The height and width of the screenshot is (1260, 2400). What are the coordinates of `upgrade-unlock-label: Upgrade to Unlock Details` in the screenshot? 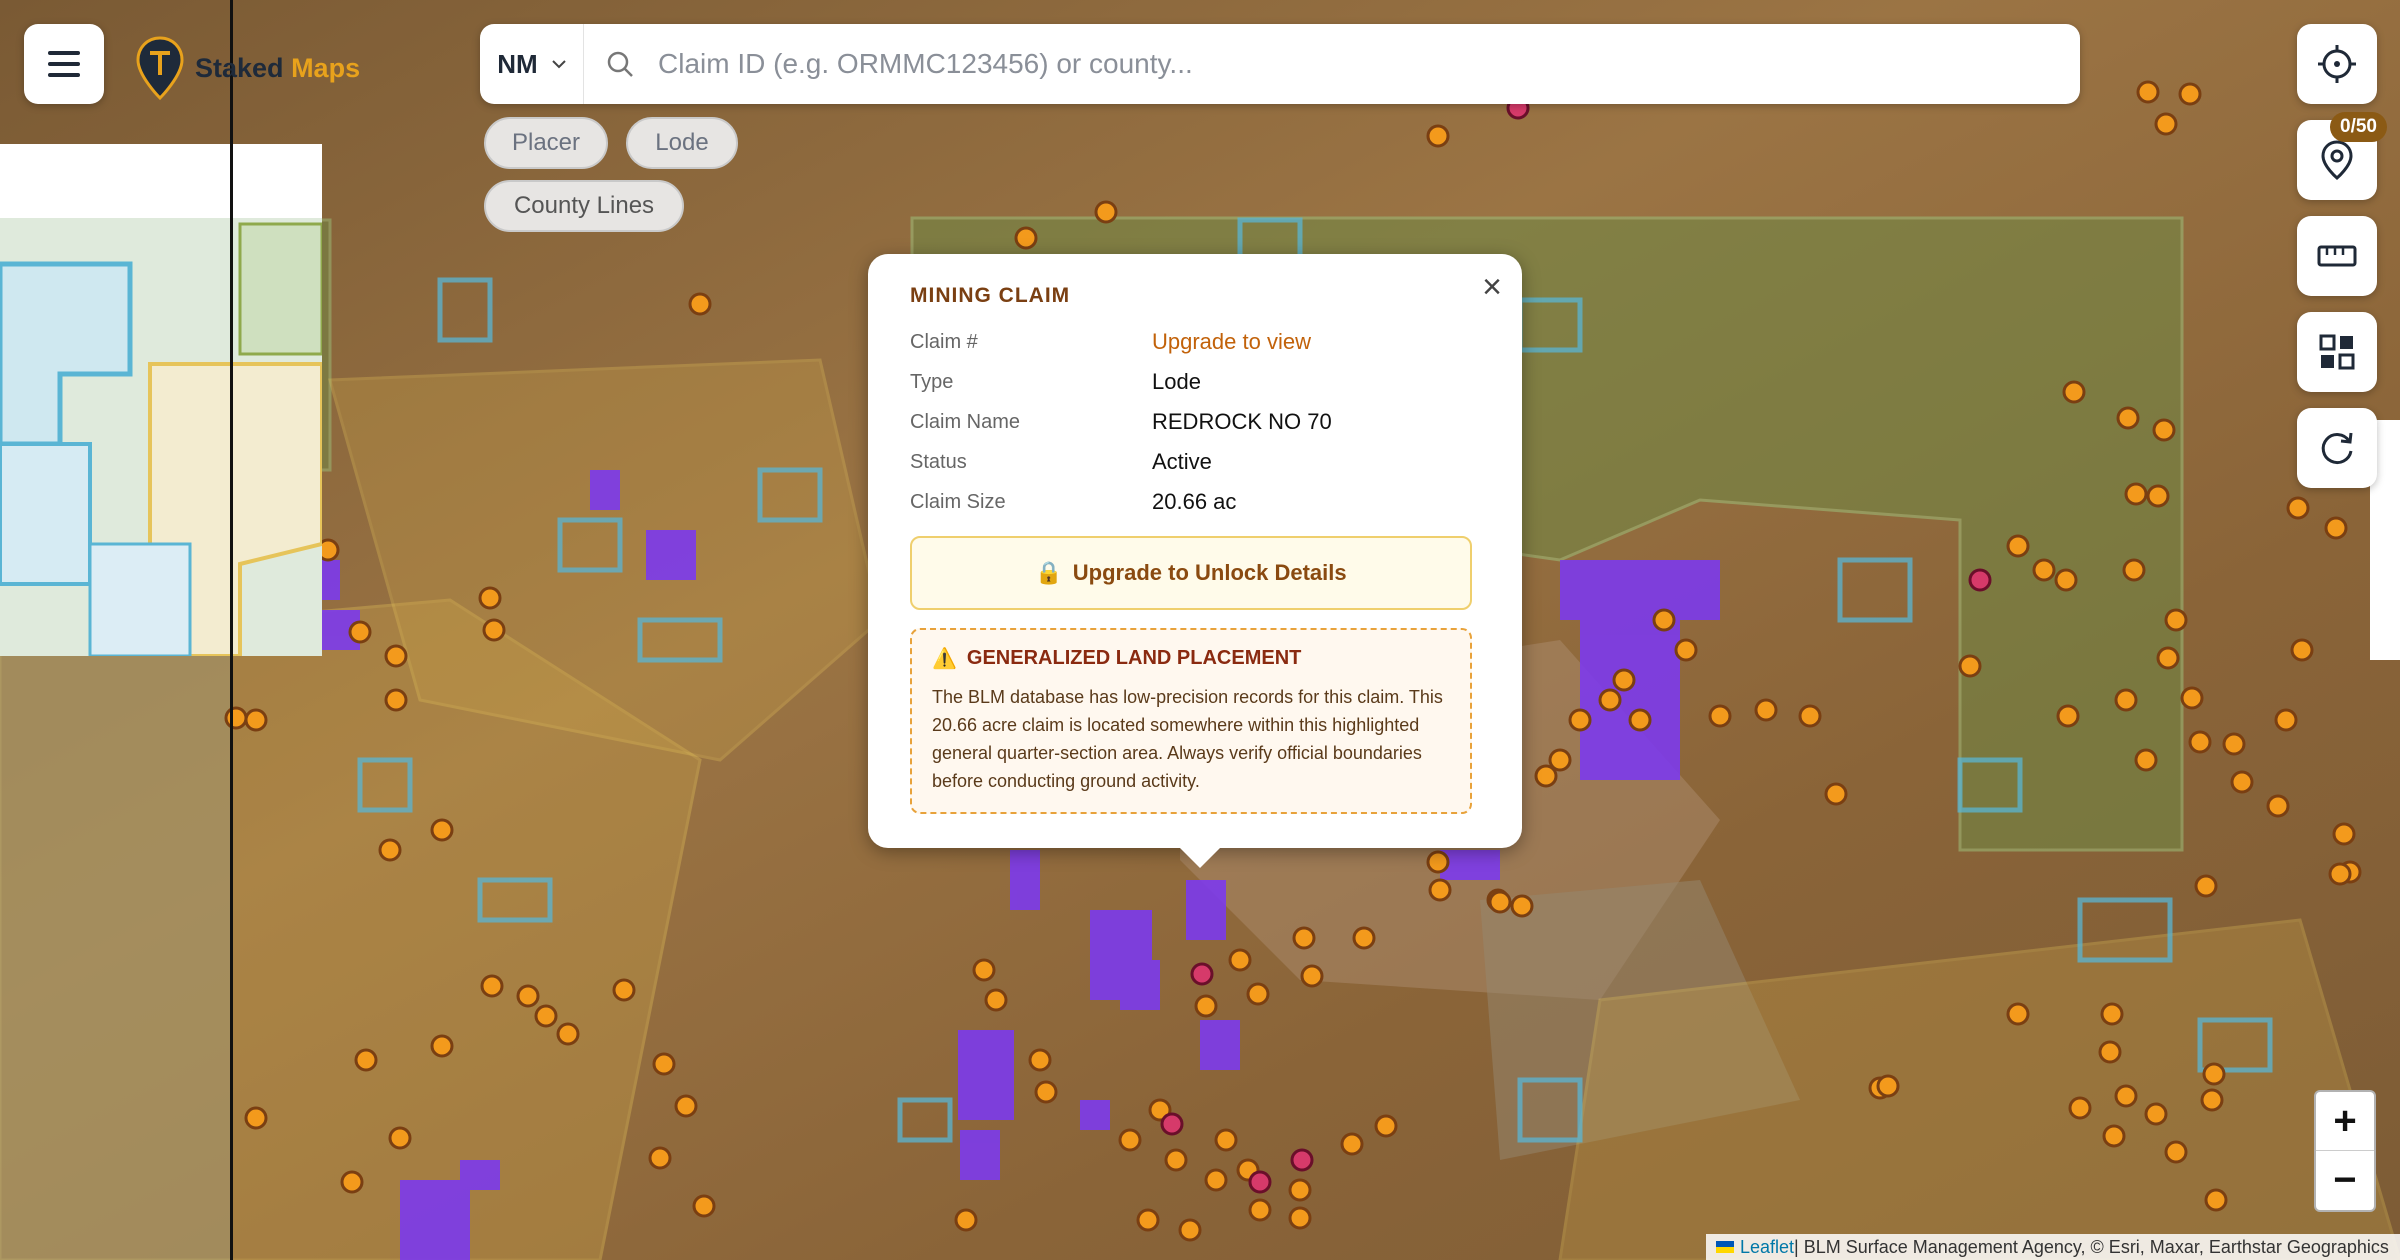 It's located at (1209, 572).